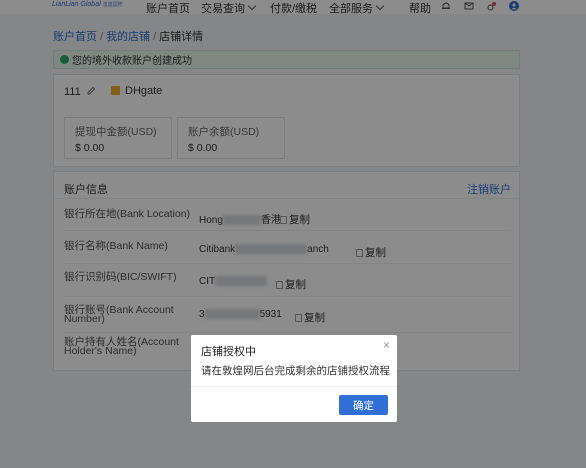 The width and height of the screenshot is (586, 468). I want to click on confirm-button: 确定, so click(363, 405).